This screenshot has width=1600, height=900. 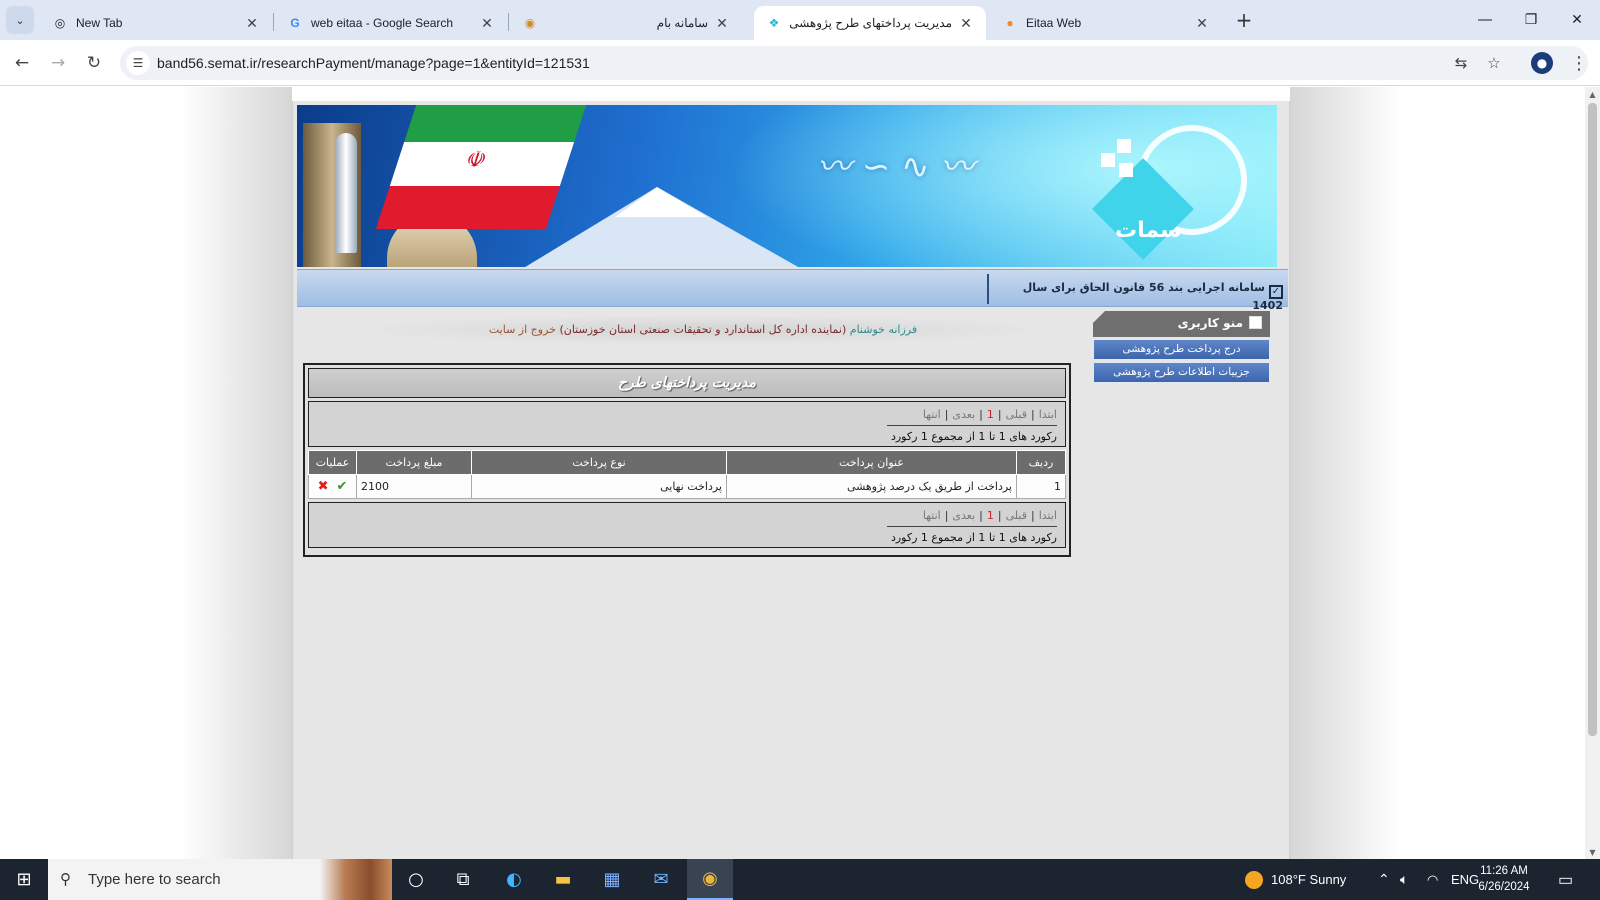 I want to click on page-scrollbar: ▲ ▼, so click(x=1592, y=473).